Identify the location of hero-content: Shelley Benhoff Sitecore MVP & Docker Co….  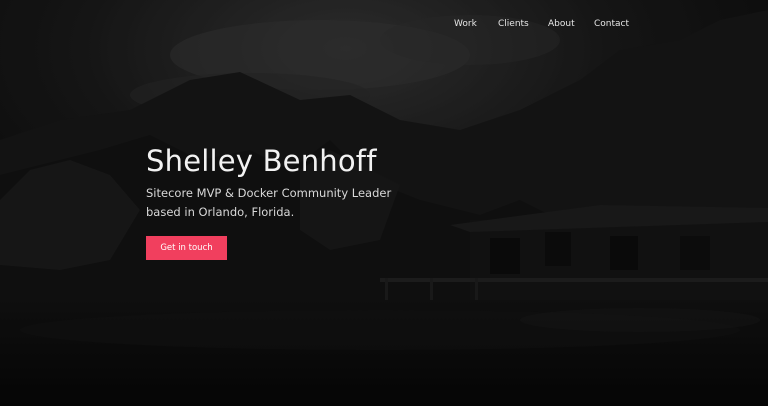
(306, 201).